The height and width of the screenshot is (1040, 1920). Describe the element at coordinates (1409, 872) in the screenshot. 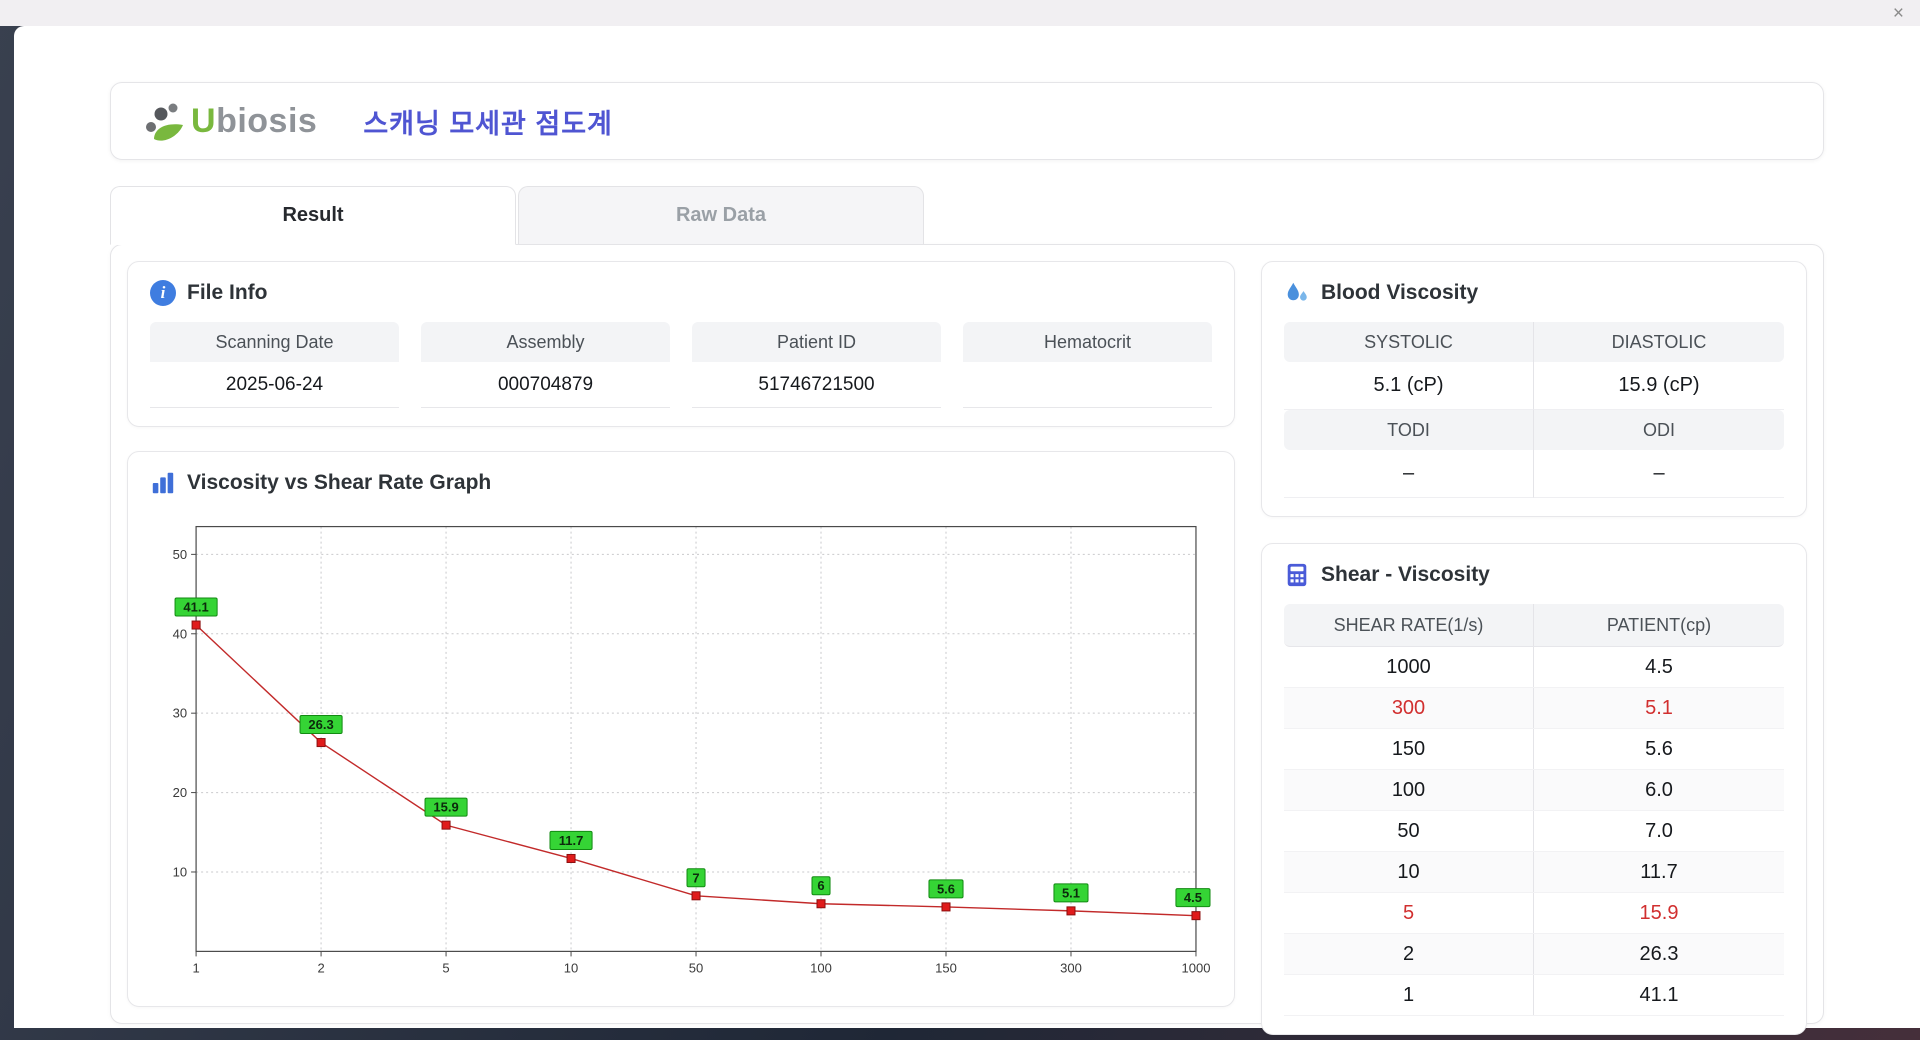

I see `shear-rate-cell: 10` at that location.